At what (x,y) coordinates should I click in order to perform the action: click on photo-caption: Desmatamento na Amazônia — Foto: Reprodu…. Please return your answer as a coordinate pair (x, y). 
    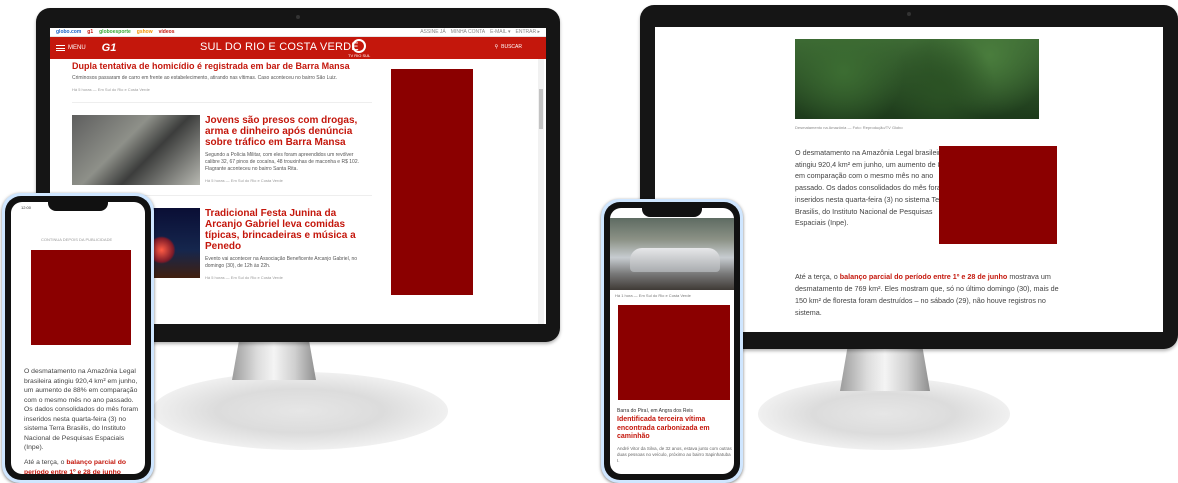
    Looking at the image, I should click on (849, 127).